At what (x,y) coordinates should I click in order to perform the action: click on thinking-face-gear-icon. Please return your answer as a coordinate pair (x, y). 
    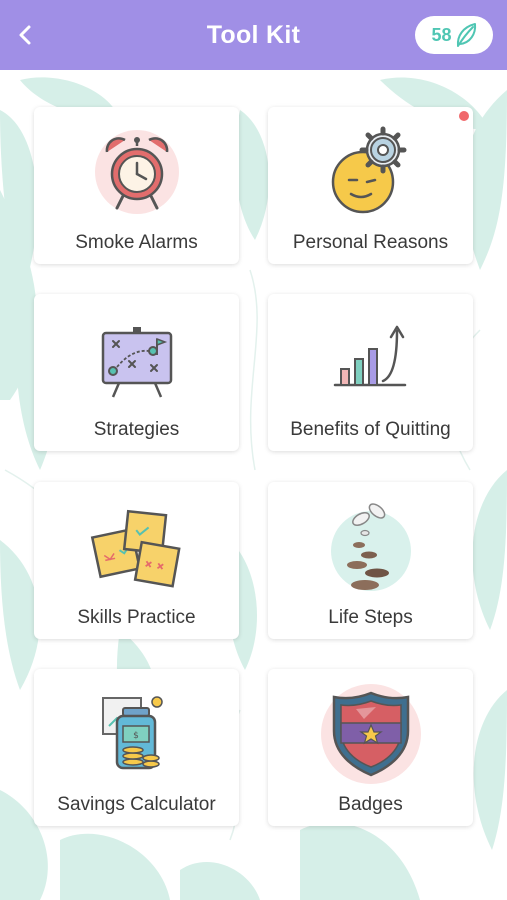
    Looking at the image, I should click on (368, 170).